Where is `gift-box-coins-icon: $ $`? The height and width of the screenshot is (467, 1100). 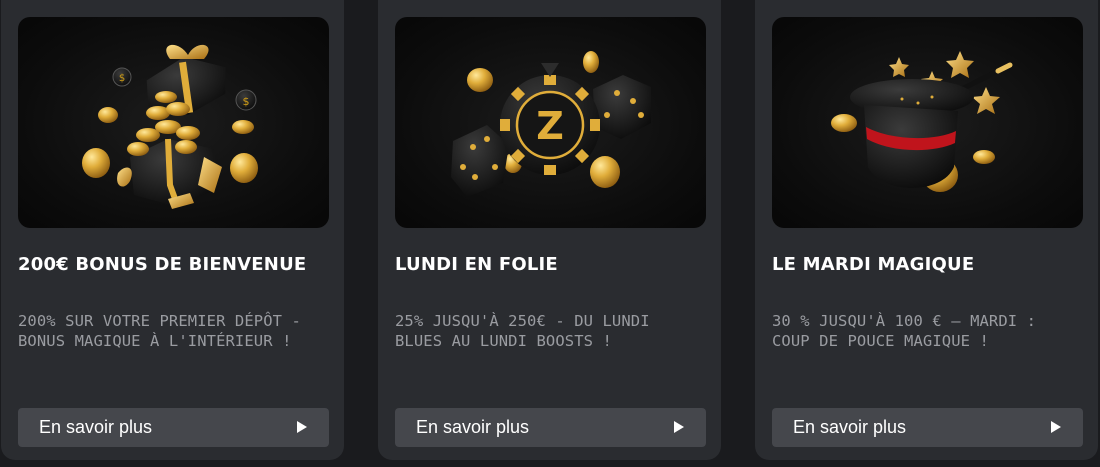
gift-box-coins-icon: $ $ is located at coordinates (173, 122).